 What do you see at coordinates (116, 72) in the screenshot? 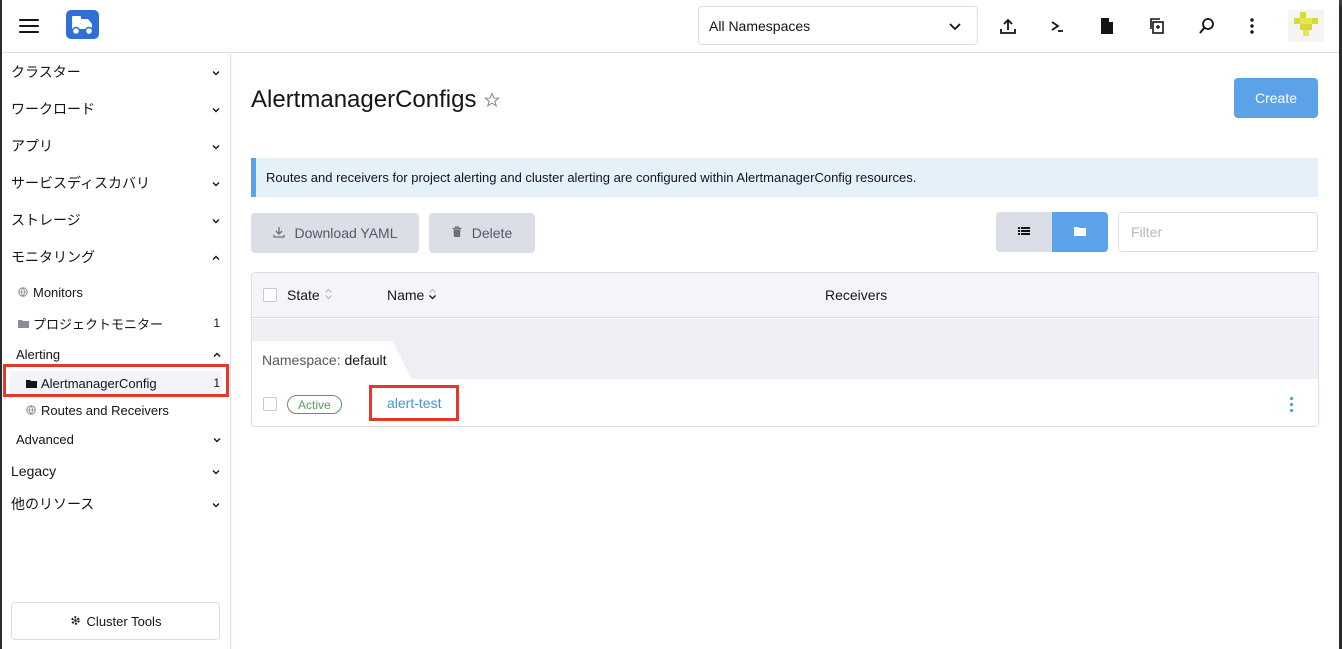
I see `nav-group-cluster: クラスター` at bounding box center [116, 72].